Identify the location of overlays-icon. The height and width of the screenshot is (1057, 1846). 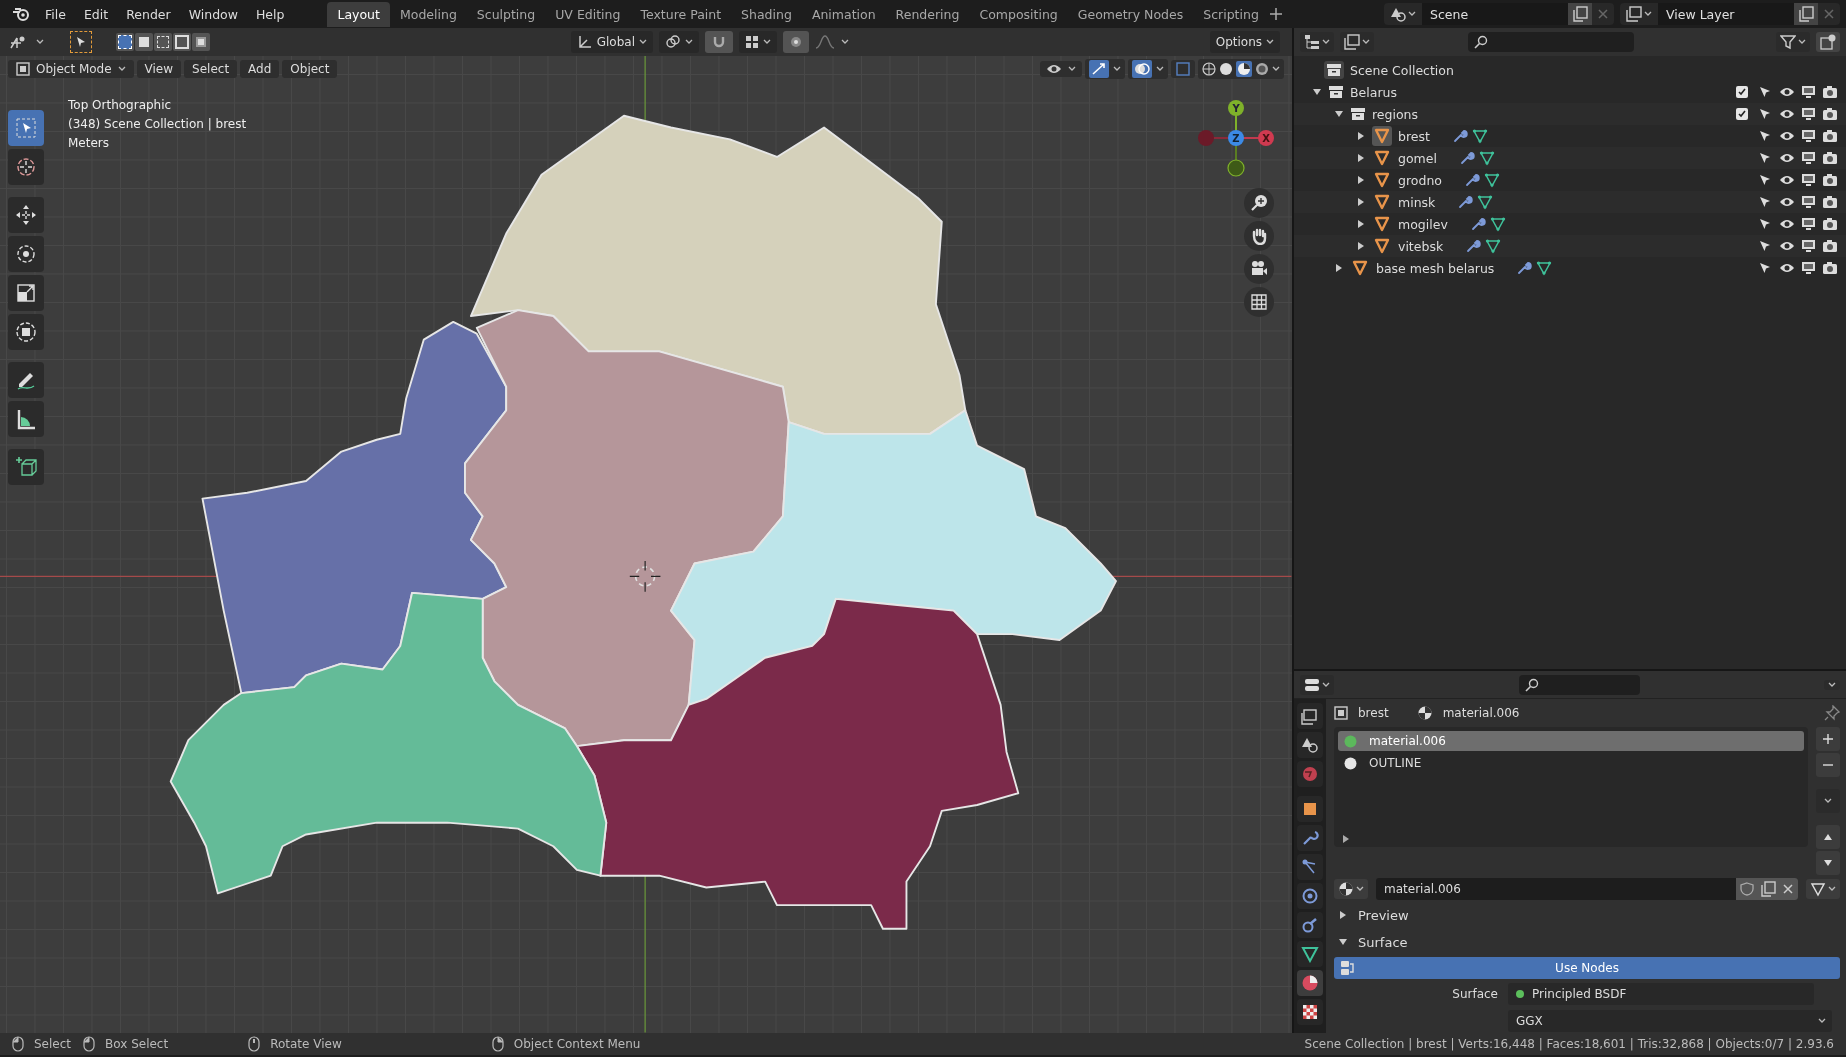
(1142, 69).